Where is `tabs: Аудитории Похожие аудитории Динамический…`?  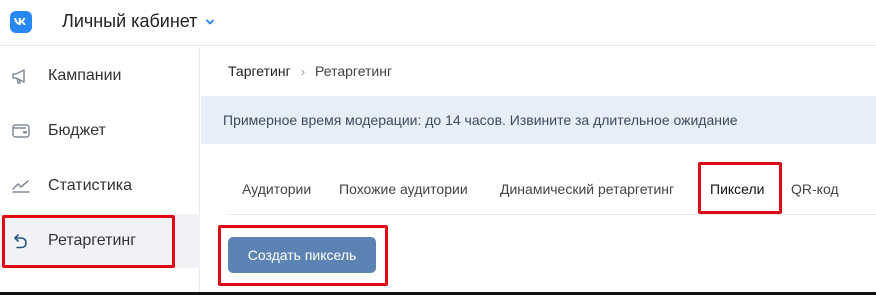 tabs: Аудитории Похожие аудитории Динамический… is located at coordinates (552, 194).